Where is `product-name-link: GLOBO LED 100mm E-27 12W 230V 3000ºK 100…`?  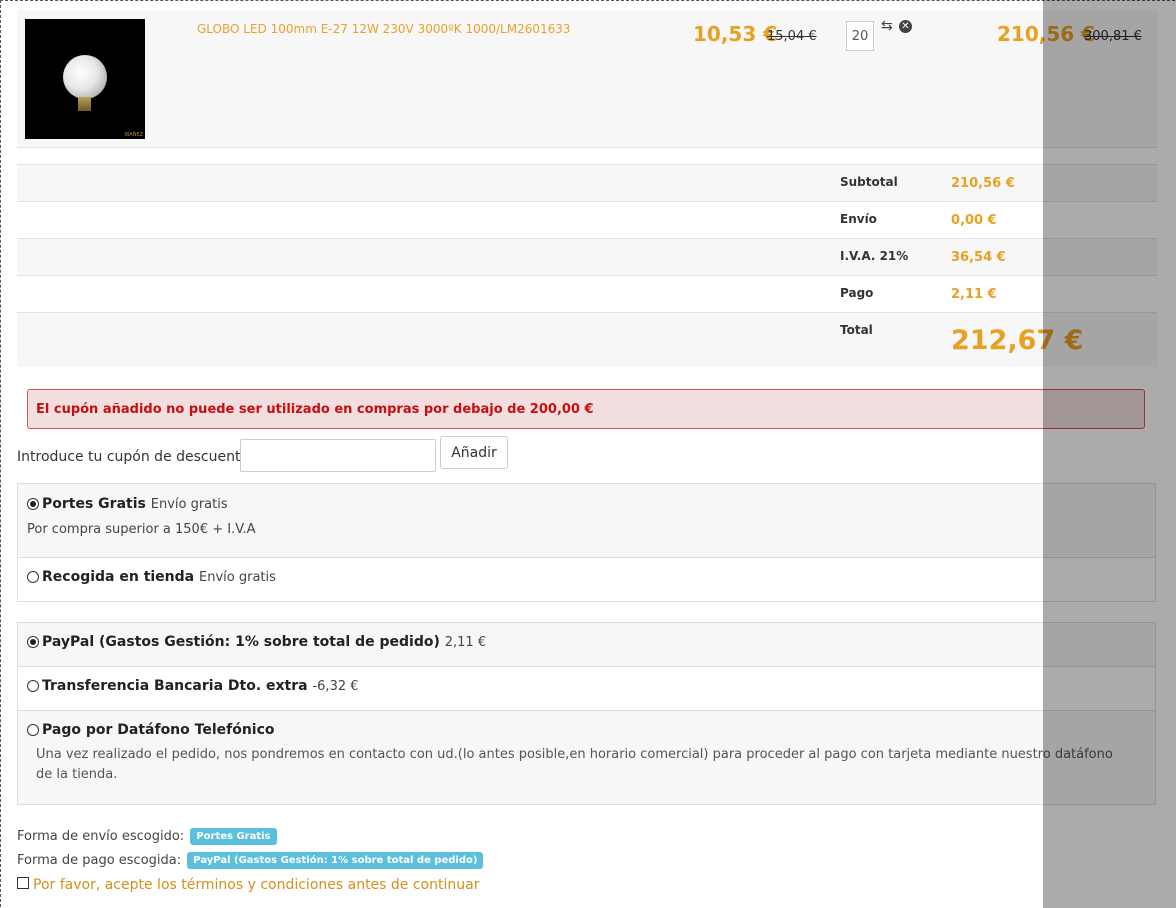 product-name-link: GLOBO LED 100mm E-27 12W 230V 3000ºK 100… is located at coordinates (384, 29).